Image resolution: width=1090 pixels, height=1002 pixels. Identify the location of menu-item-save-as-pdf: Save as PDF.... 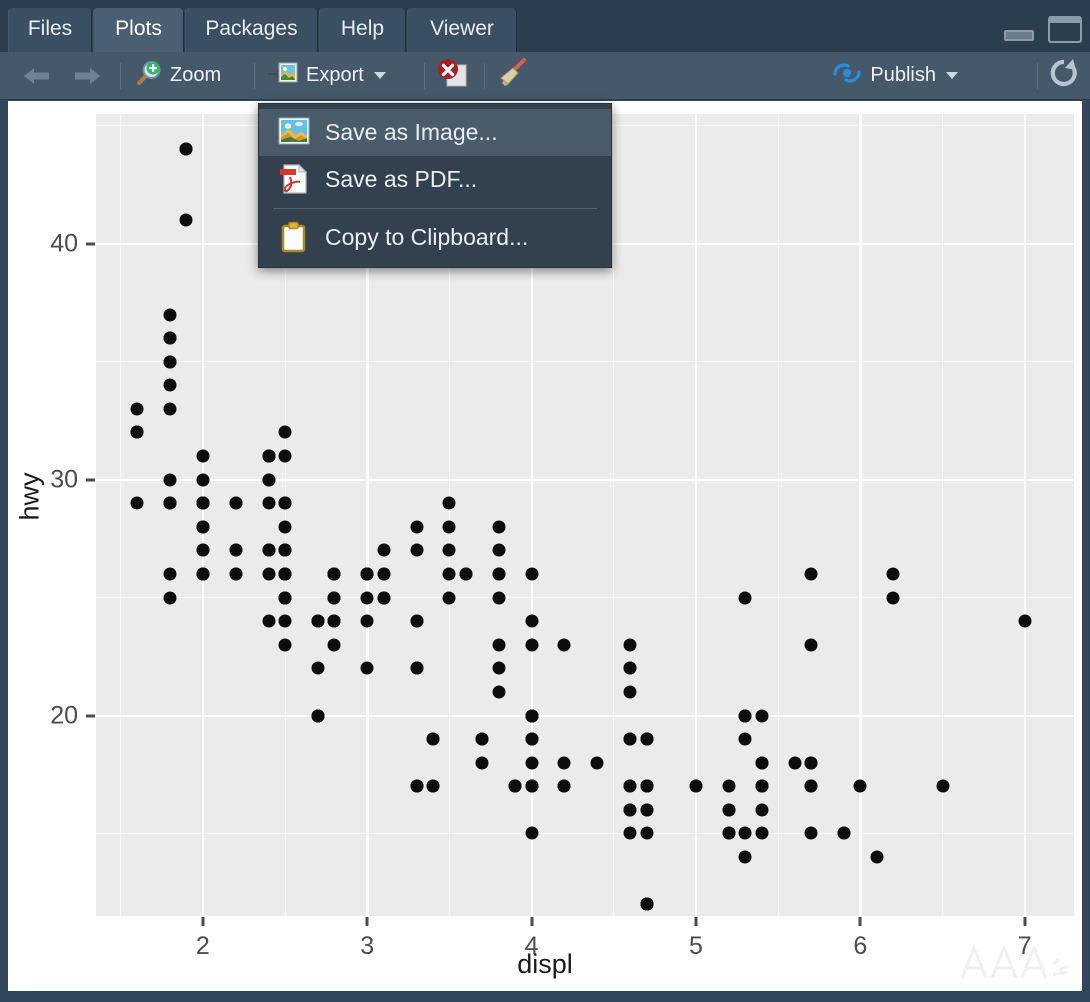
(435, 179).